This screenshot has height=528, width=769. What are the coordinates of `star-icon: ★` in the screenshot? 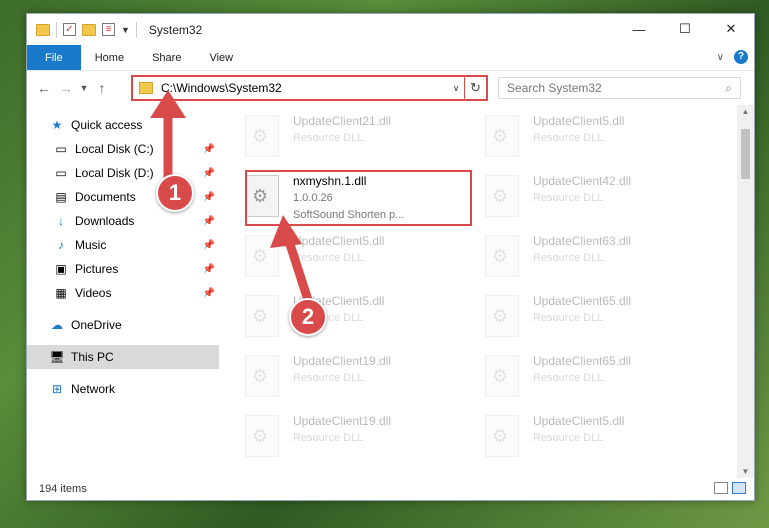 It's located at (57, 125).